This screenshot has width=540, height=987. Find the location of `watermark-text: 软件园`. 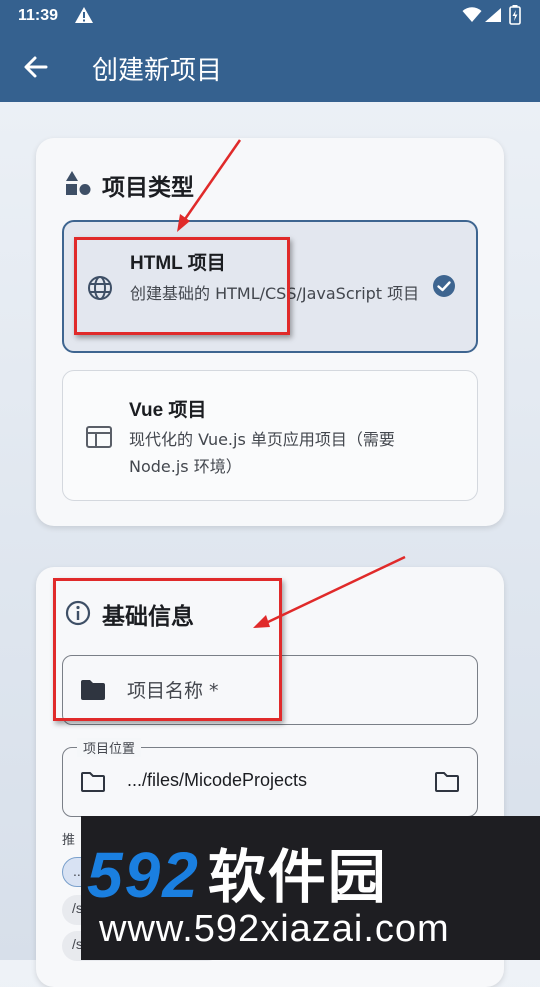

watermark-text: 软件园 is located at coordinates (297, 877).